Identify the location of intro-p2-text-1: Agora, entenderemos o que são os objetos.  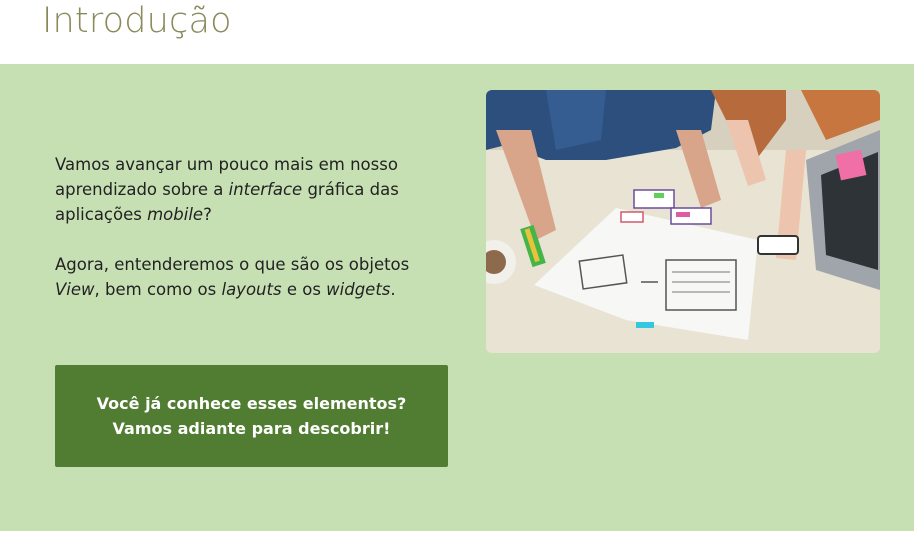
(232, 264).